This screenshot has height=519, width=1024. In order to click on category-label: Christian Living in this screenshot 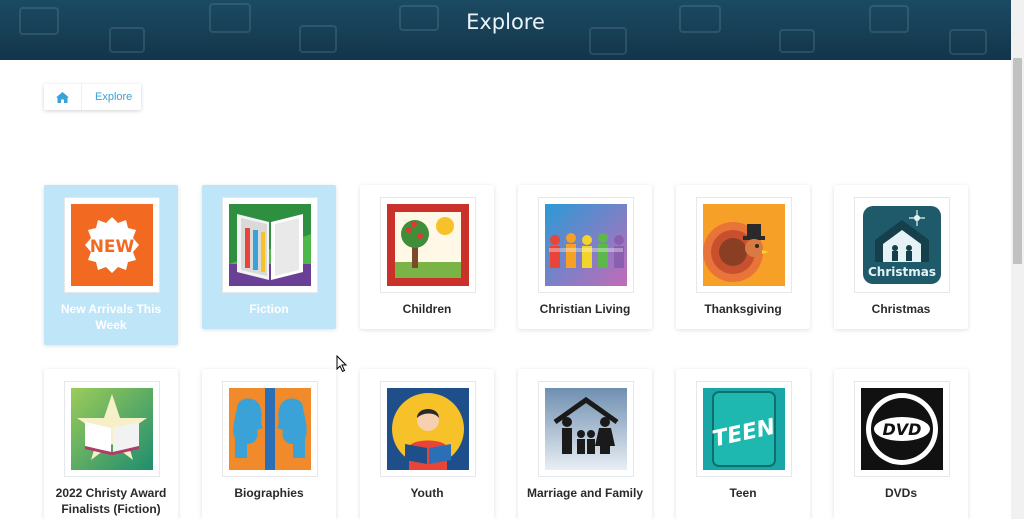, I will do `click(585, 309)`.